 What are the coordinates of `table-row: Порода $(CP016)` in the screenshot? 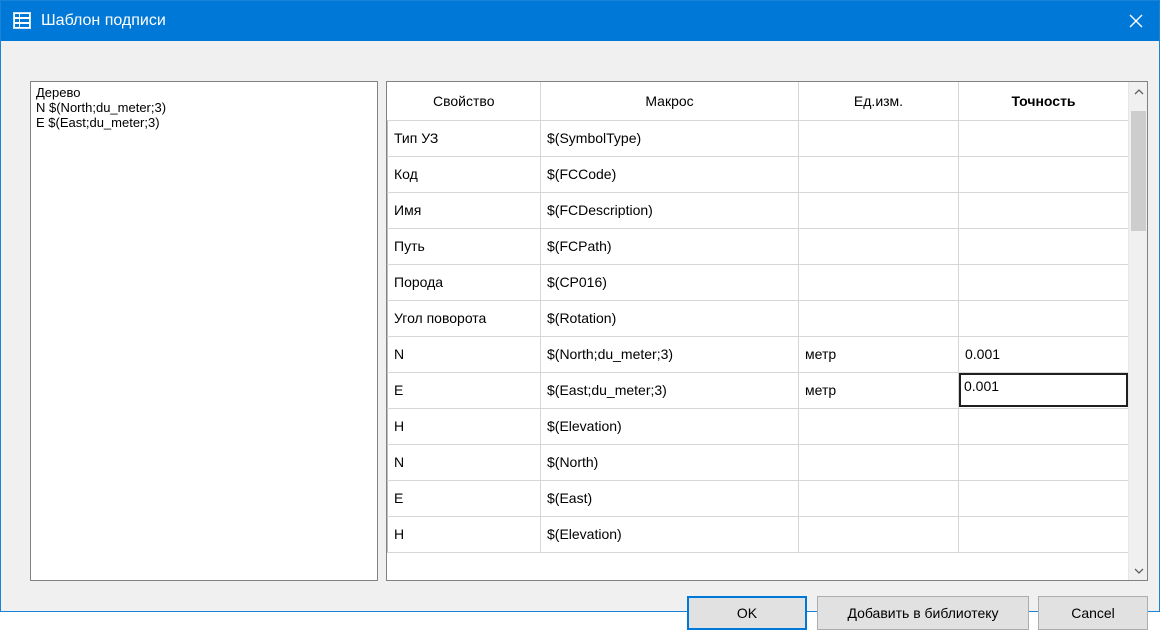 It's located at (758, 282).